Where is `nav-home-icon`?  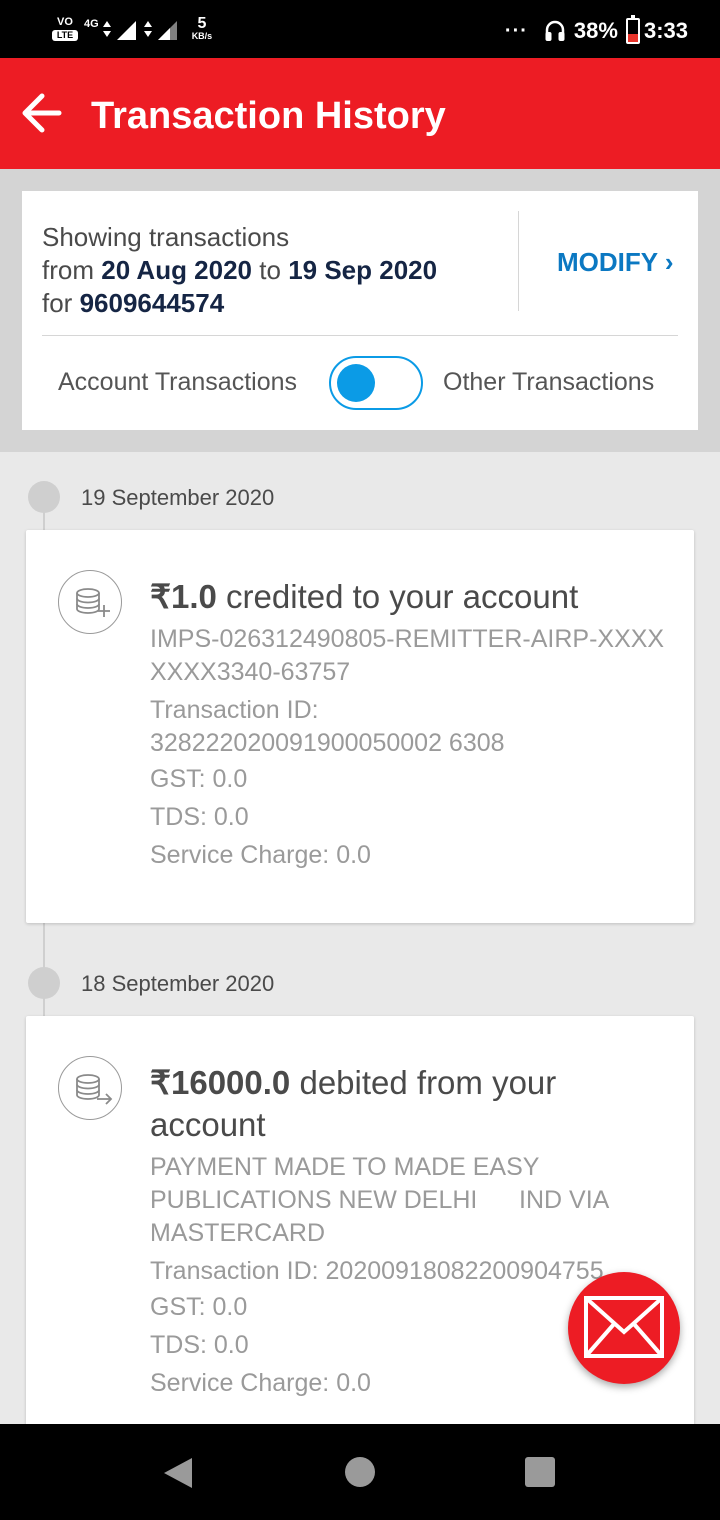 nav-home-icon is located at coordinates (360, 1472).